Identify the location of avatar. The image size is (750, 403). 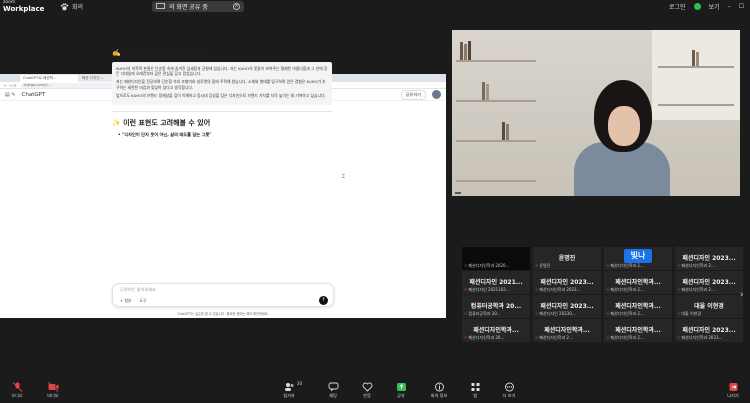
(436, 94).